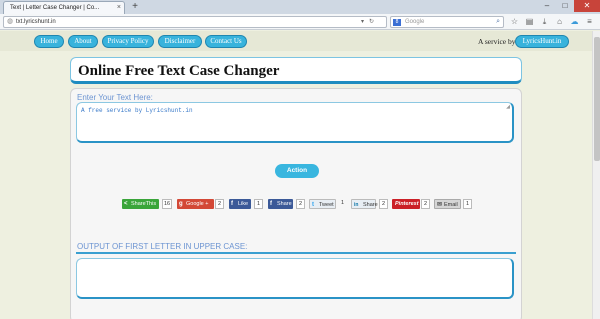 This screenshot has height=319, width=600. Describe the element at coordinates (137, 110) in the screenshot. I see `input-text: A free service by Lyricshunt.in` at that location.